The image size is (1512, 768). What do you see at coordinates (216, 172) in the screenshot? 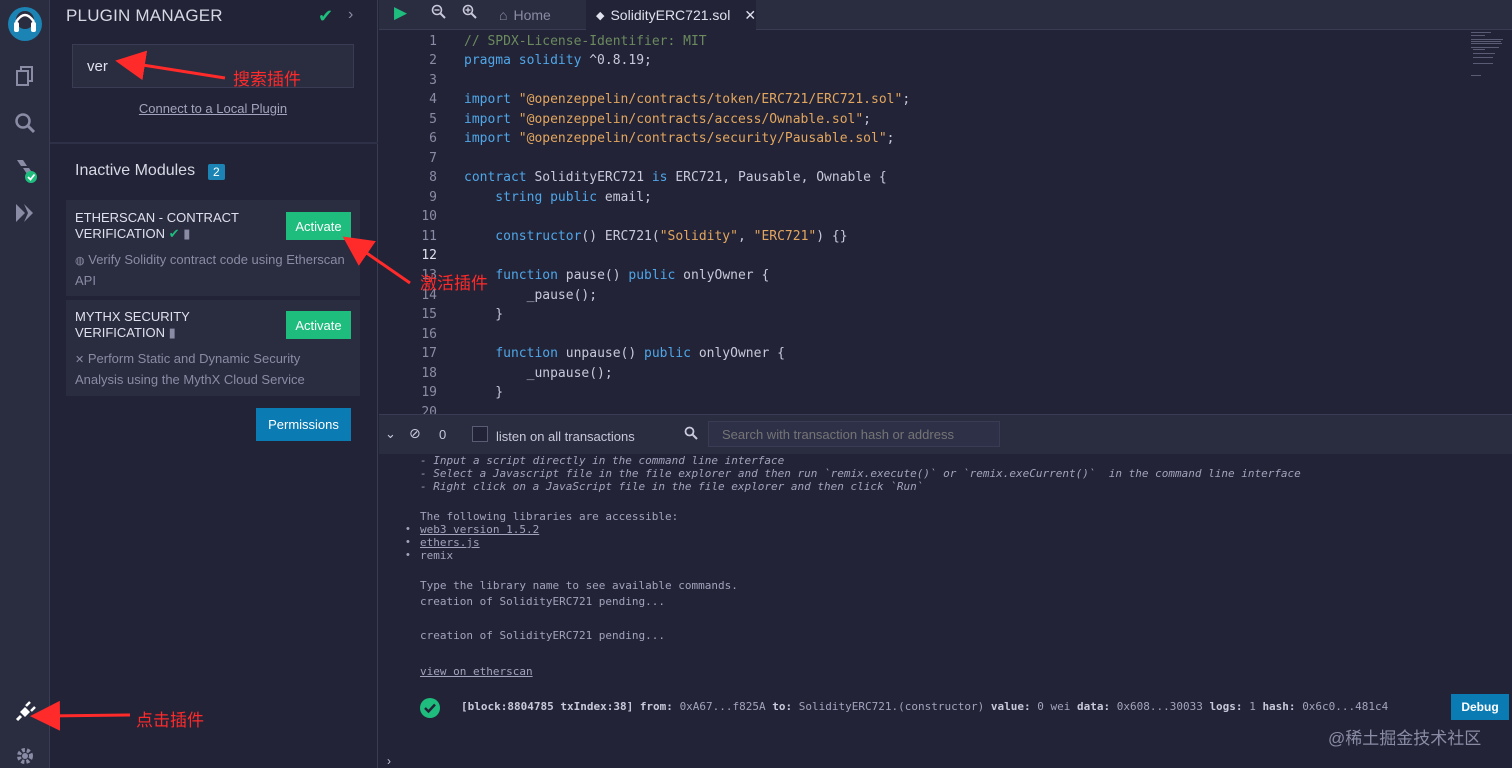
I see `inactive-count-badge: 2` at bounding box center [216, 172].